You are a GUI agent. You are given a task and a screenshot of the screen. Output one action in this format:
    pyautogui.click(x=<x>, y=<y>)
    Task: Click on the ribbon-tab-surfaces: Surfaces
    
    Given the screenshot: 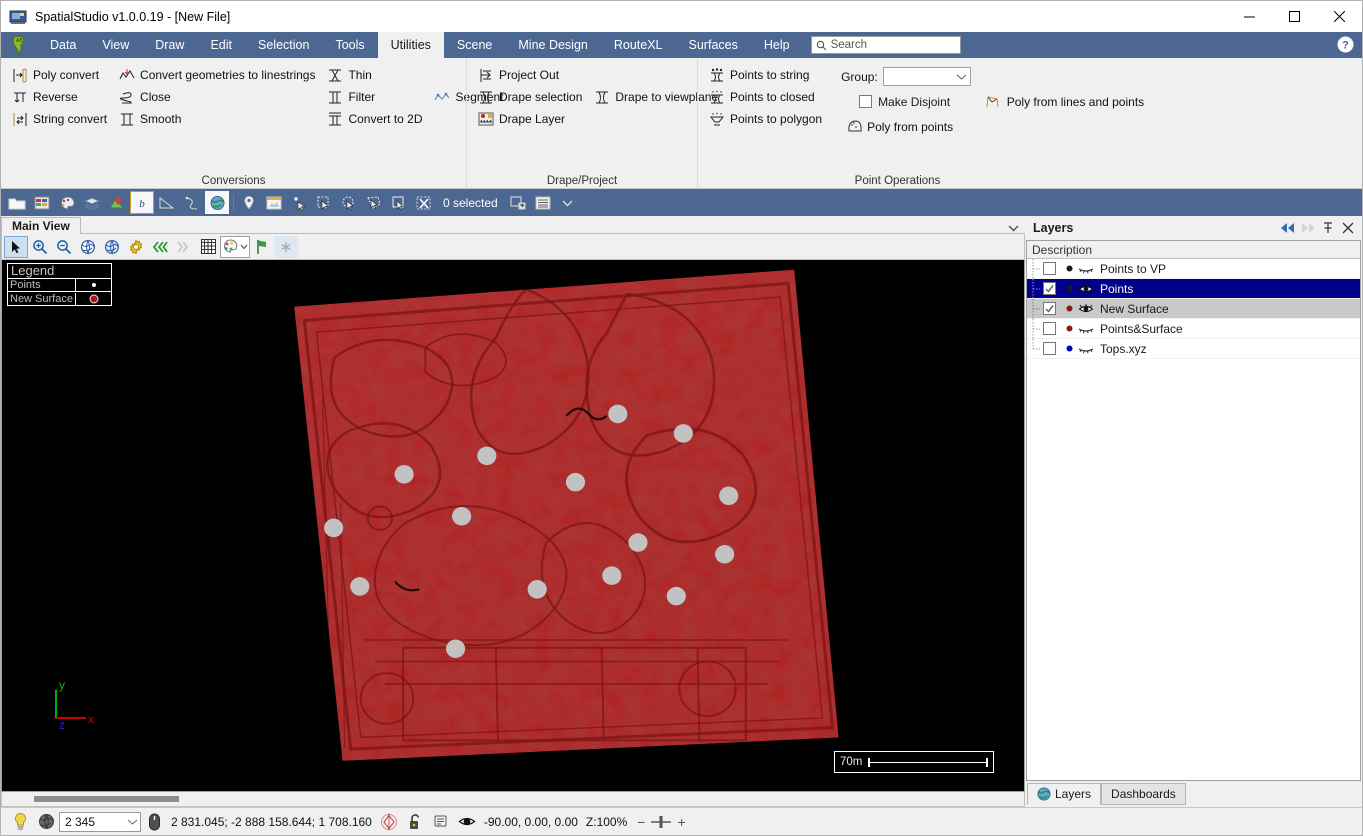 What is the action you would take?
    pyautogui.click(x=713, y=45)
    